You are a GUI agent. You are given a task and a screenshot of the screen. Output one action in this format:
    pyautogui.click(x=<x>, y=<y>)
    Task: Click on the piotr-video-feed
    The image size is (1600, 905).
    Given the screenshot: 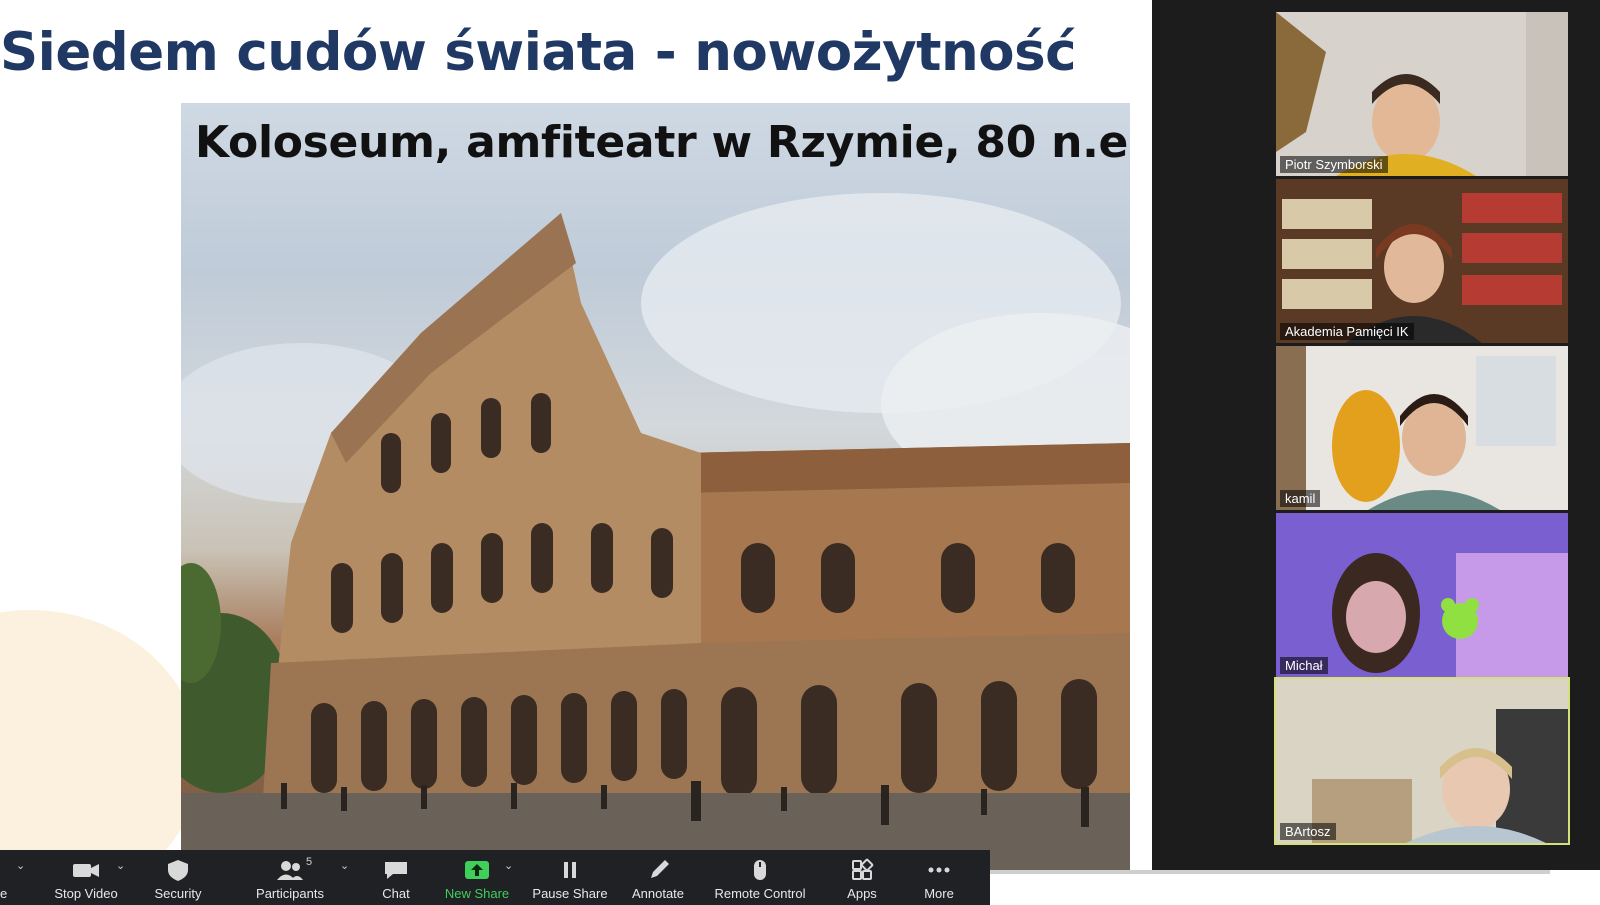 What is the action you would take?
    pyautogui.click(x=1422, y=94)
    